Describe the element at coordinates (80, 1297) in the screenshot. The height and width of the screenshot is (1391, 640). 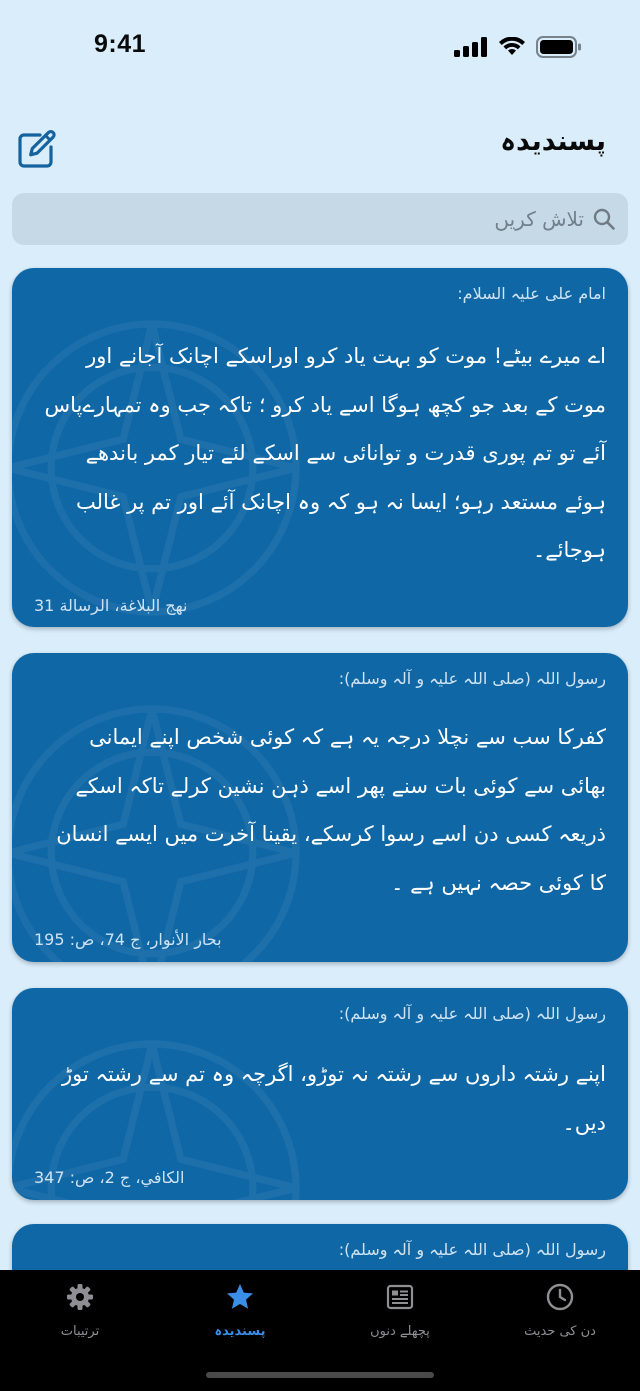
I see `gear-icon` at that location.